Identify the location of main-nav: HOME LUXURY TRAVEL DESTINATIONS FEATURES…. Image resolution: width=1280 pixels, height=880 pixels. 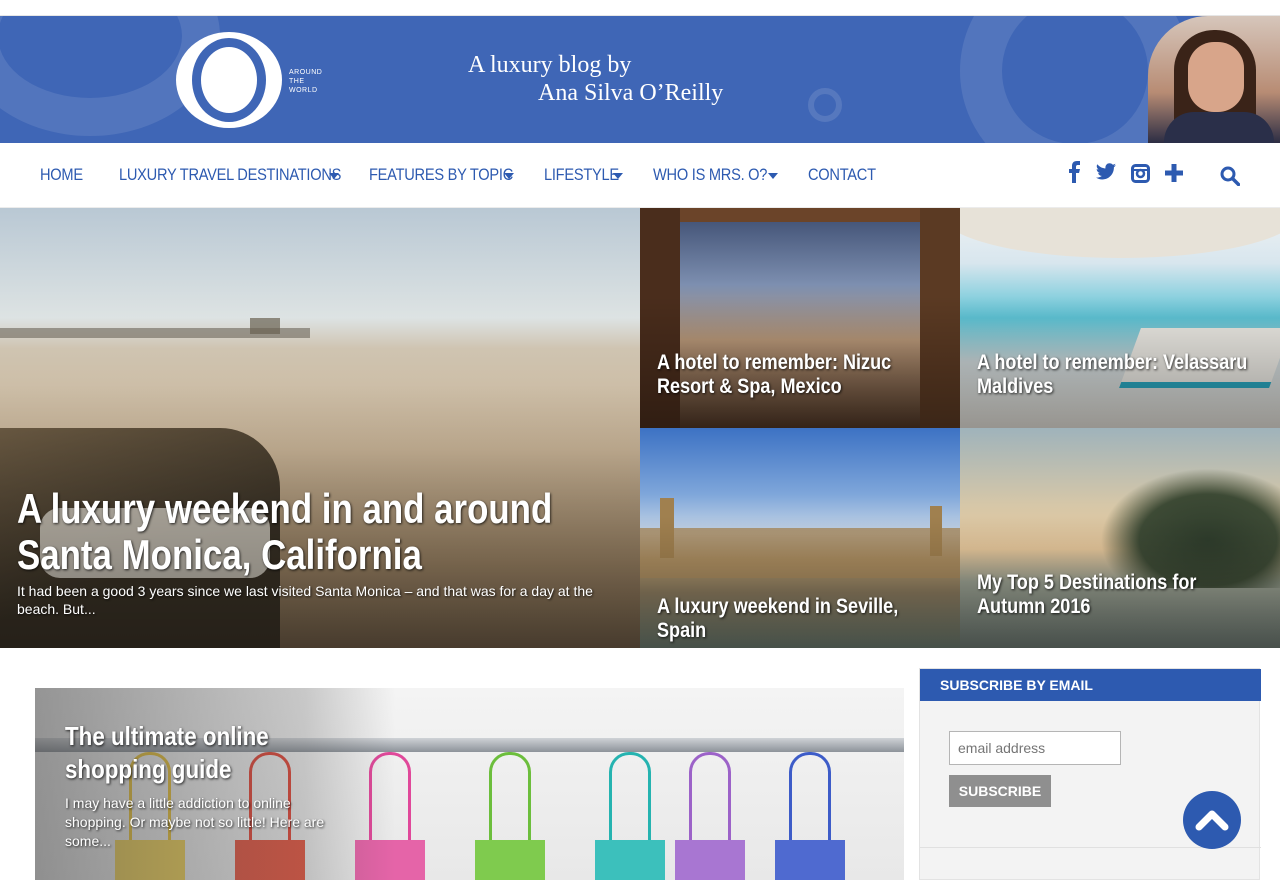
(640, 175).